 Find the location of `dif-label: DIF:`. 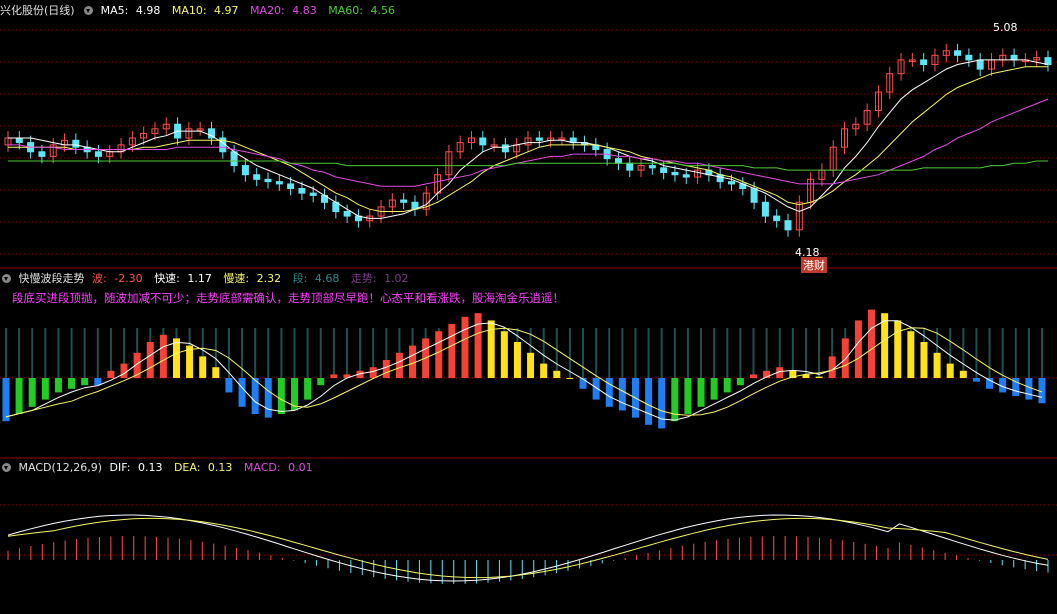

dif-label: DIF: is located at coordinates (120, 467).